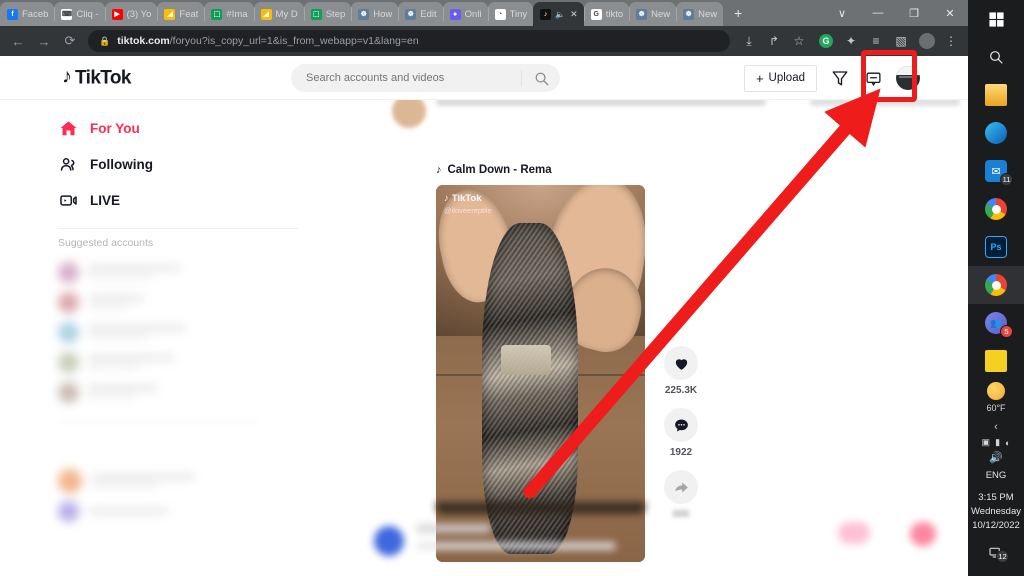 This screenshot has width=1024, height=576. I want to click on extension-puzzle-icon: ✦, so click(851, 41).